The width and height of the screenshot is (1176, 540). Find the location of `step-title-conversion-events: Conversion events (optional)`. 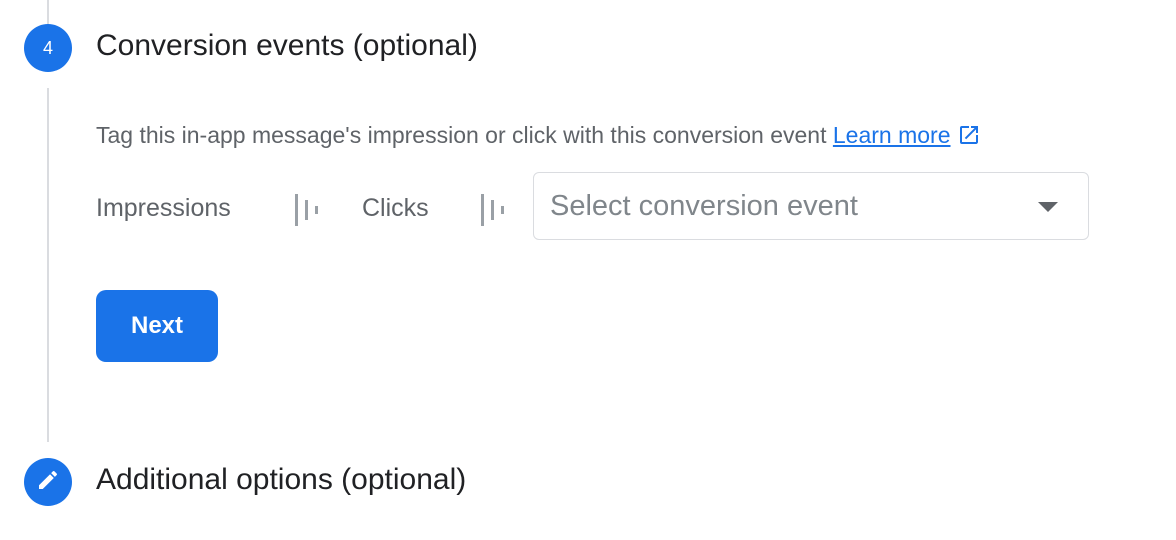

step-title-conversion-events: Conversion events (optional) is located at coordinates (287, 46).